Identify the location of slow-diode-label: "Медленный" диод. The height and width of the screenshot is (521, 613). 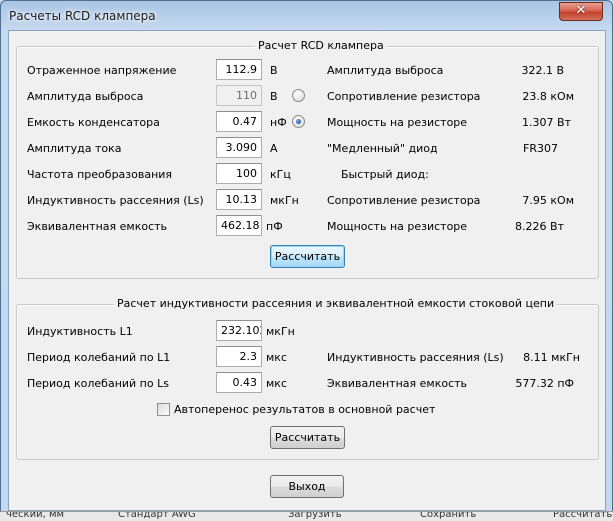
(382, 148).